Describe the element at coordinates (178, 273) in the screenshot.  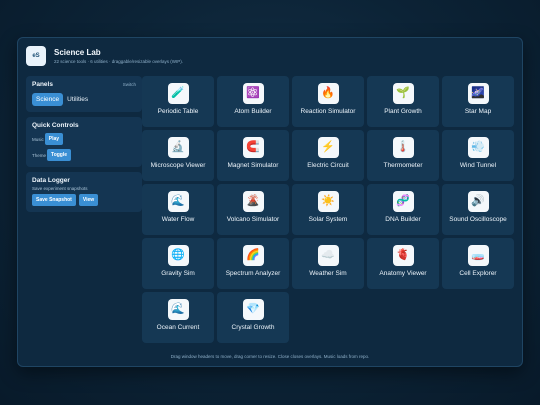
I see `tool-label: Gravity Sim` at that location.